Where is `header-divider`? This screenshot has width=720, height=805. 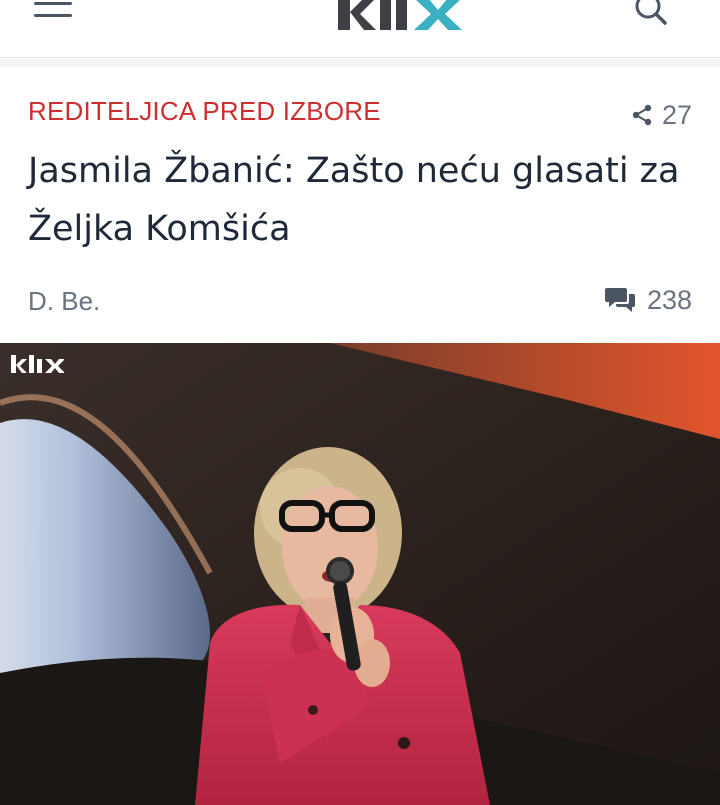 header-divider is located at coordinates (360, 63).